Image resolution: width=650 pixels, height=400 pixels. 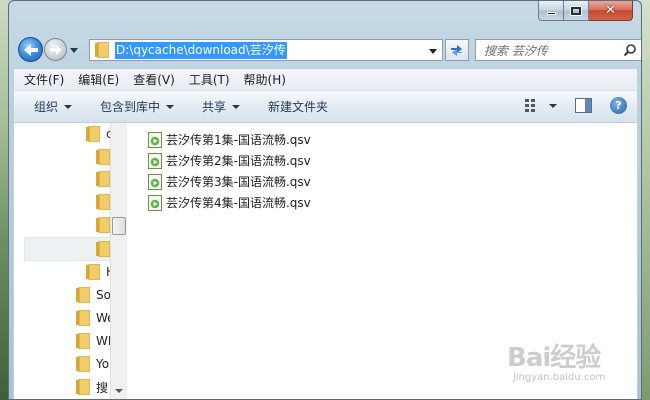 I want to click on view-details-icon, so click(x=530, y=105).